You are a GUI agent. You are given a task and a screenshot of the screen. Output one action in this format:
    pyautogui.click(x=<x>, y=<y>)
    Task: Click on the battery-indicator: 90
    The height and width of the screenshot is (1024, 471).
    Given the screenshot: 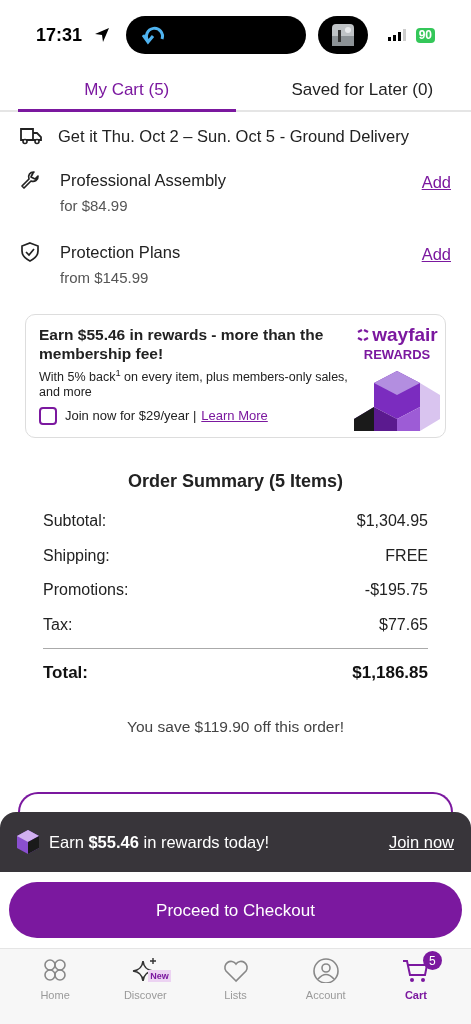 What is the action you would take?
    pyautogui.click(x=425, y=35)
    